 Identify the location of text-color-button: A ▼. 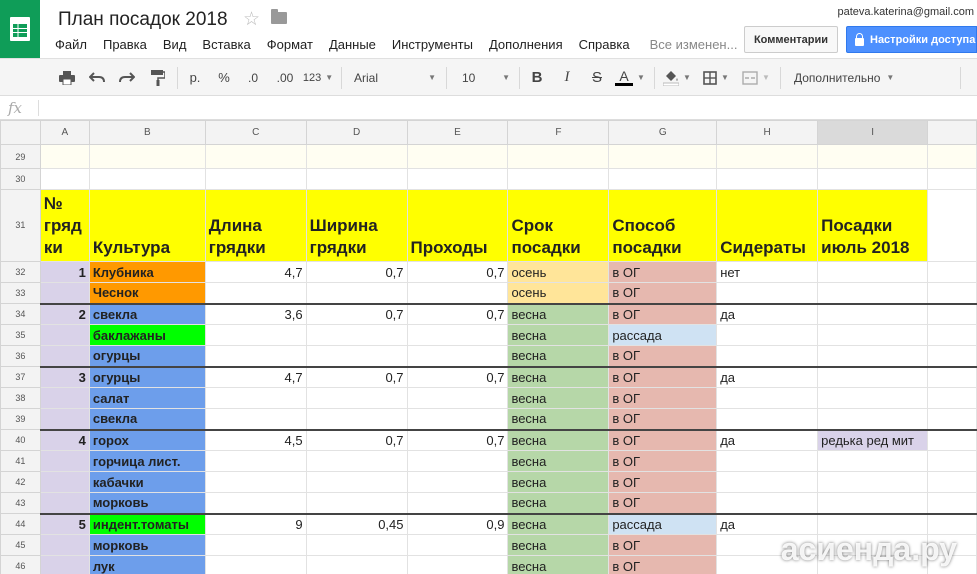
(630, 77).